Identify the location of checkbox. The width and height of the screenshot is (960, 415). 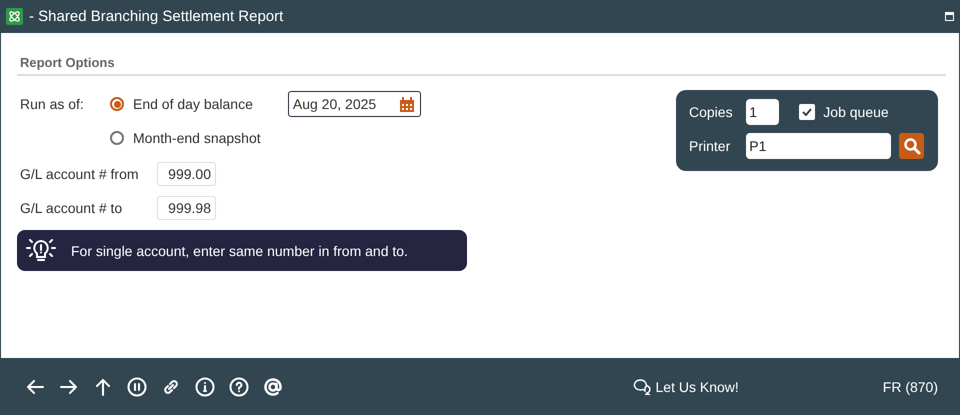
(807, 112).